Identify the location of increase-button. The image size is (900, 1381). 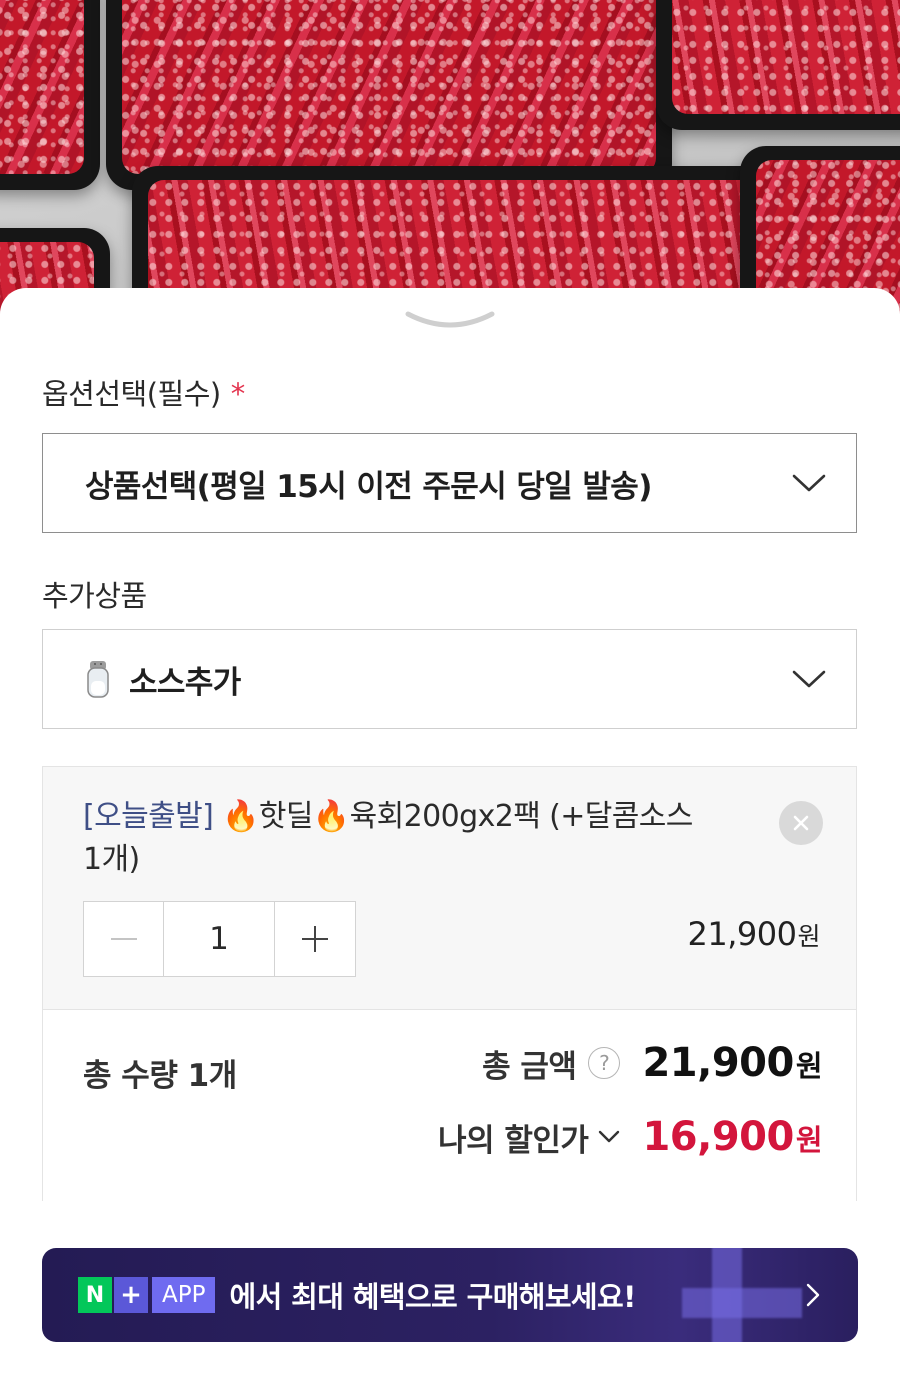
(314, 939).